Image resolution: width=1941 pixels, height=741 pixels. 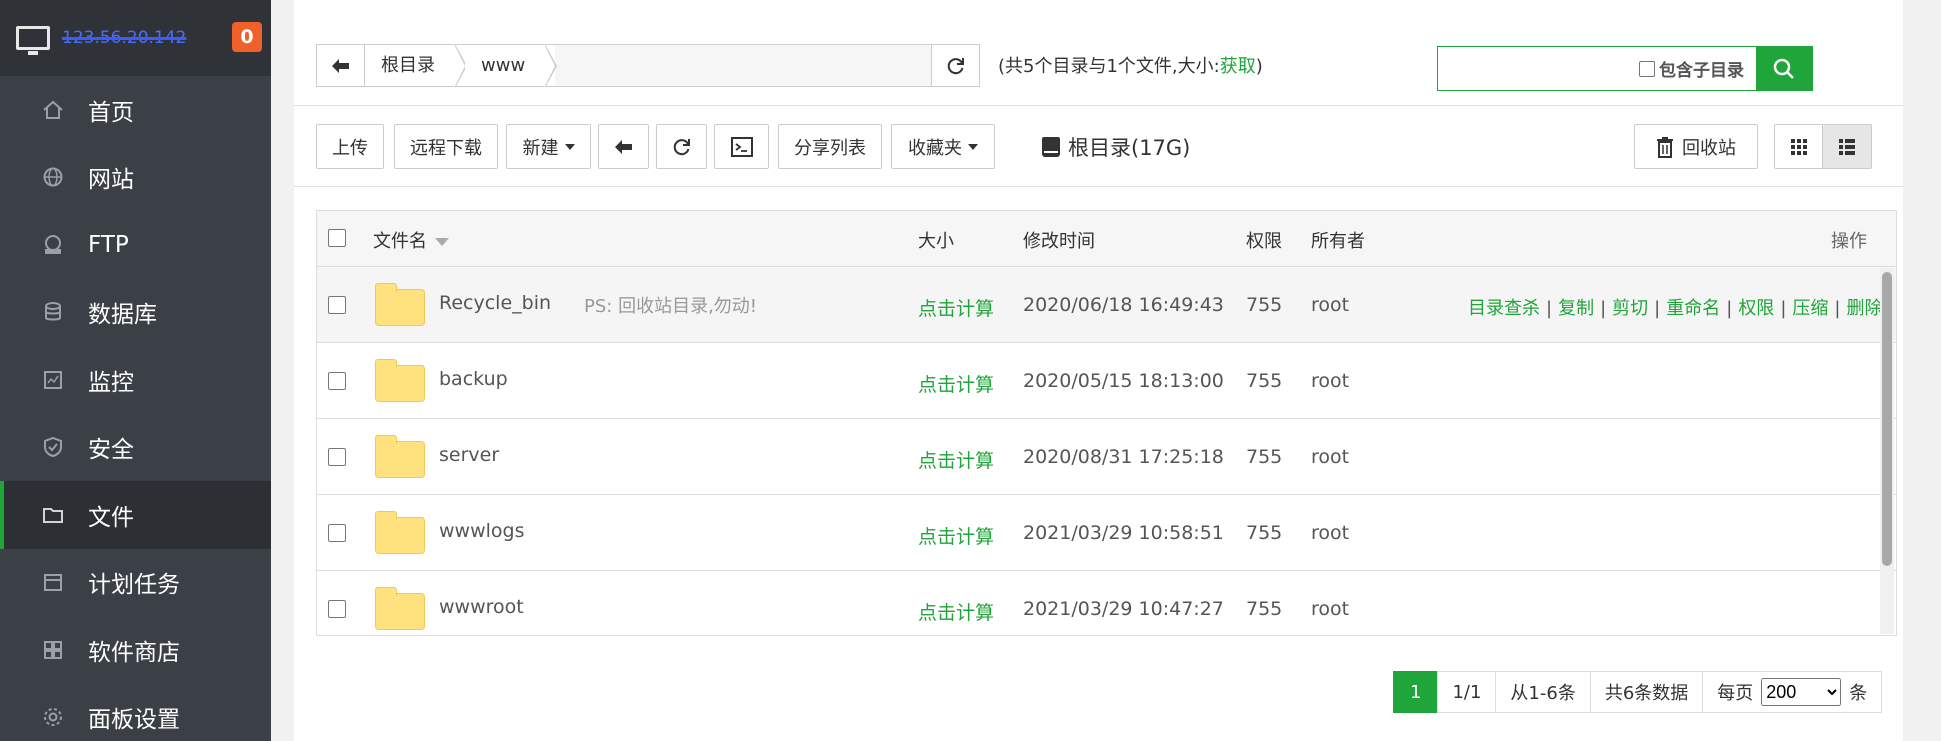 I want to click on include-subdir-checkbox: 包含子目录, so click(x=1697, y=68).